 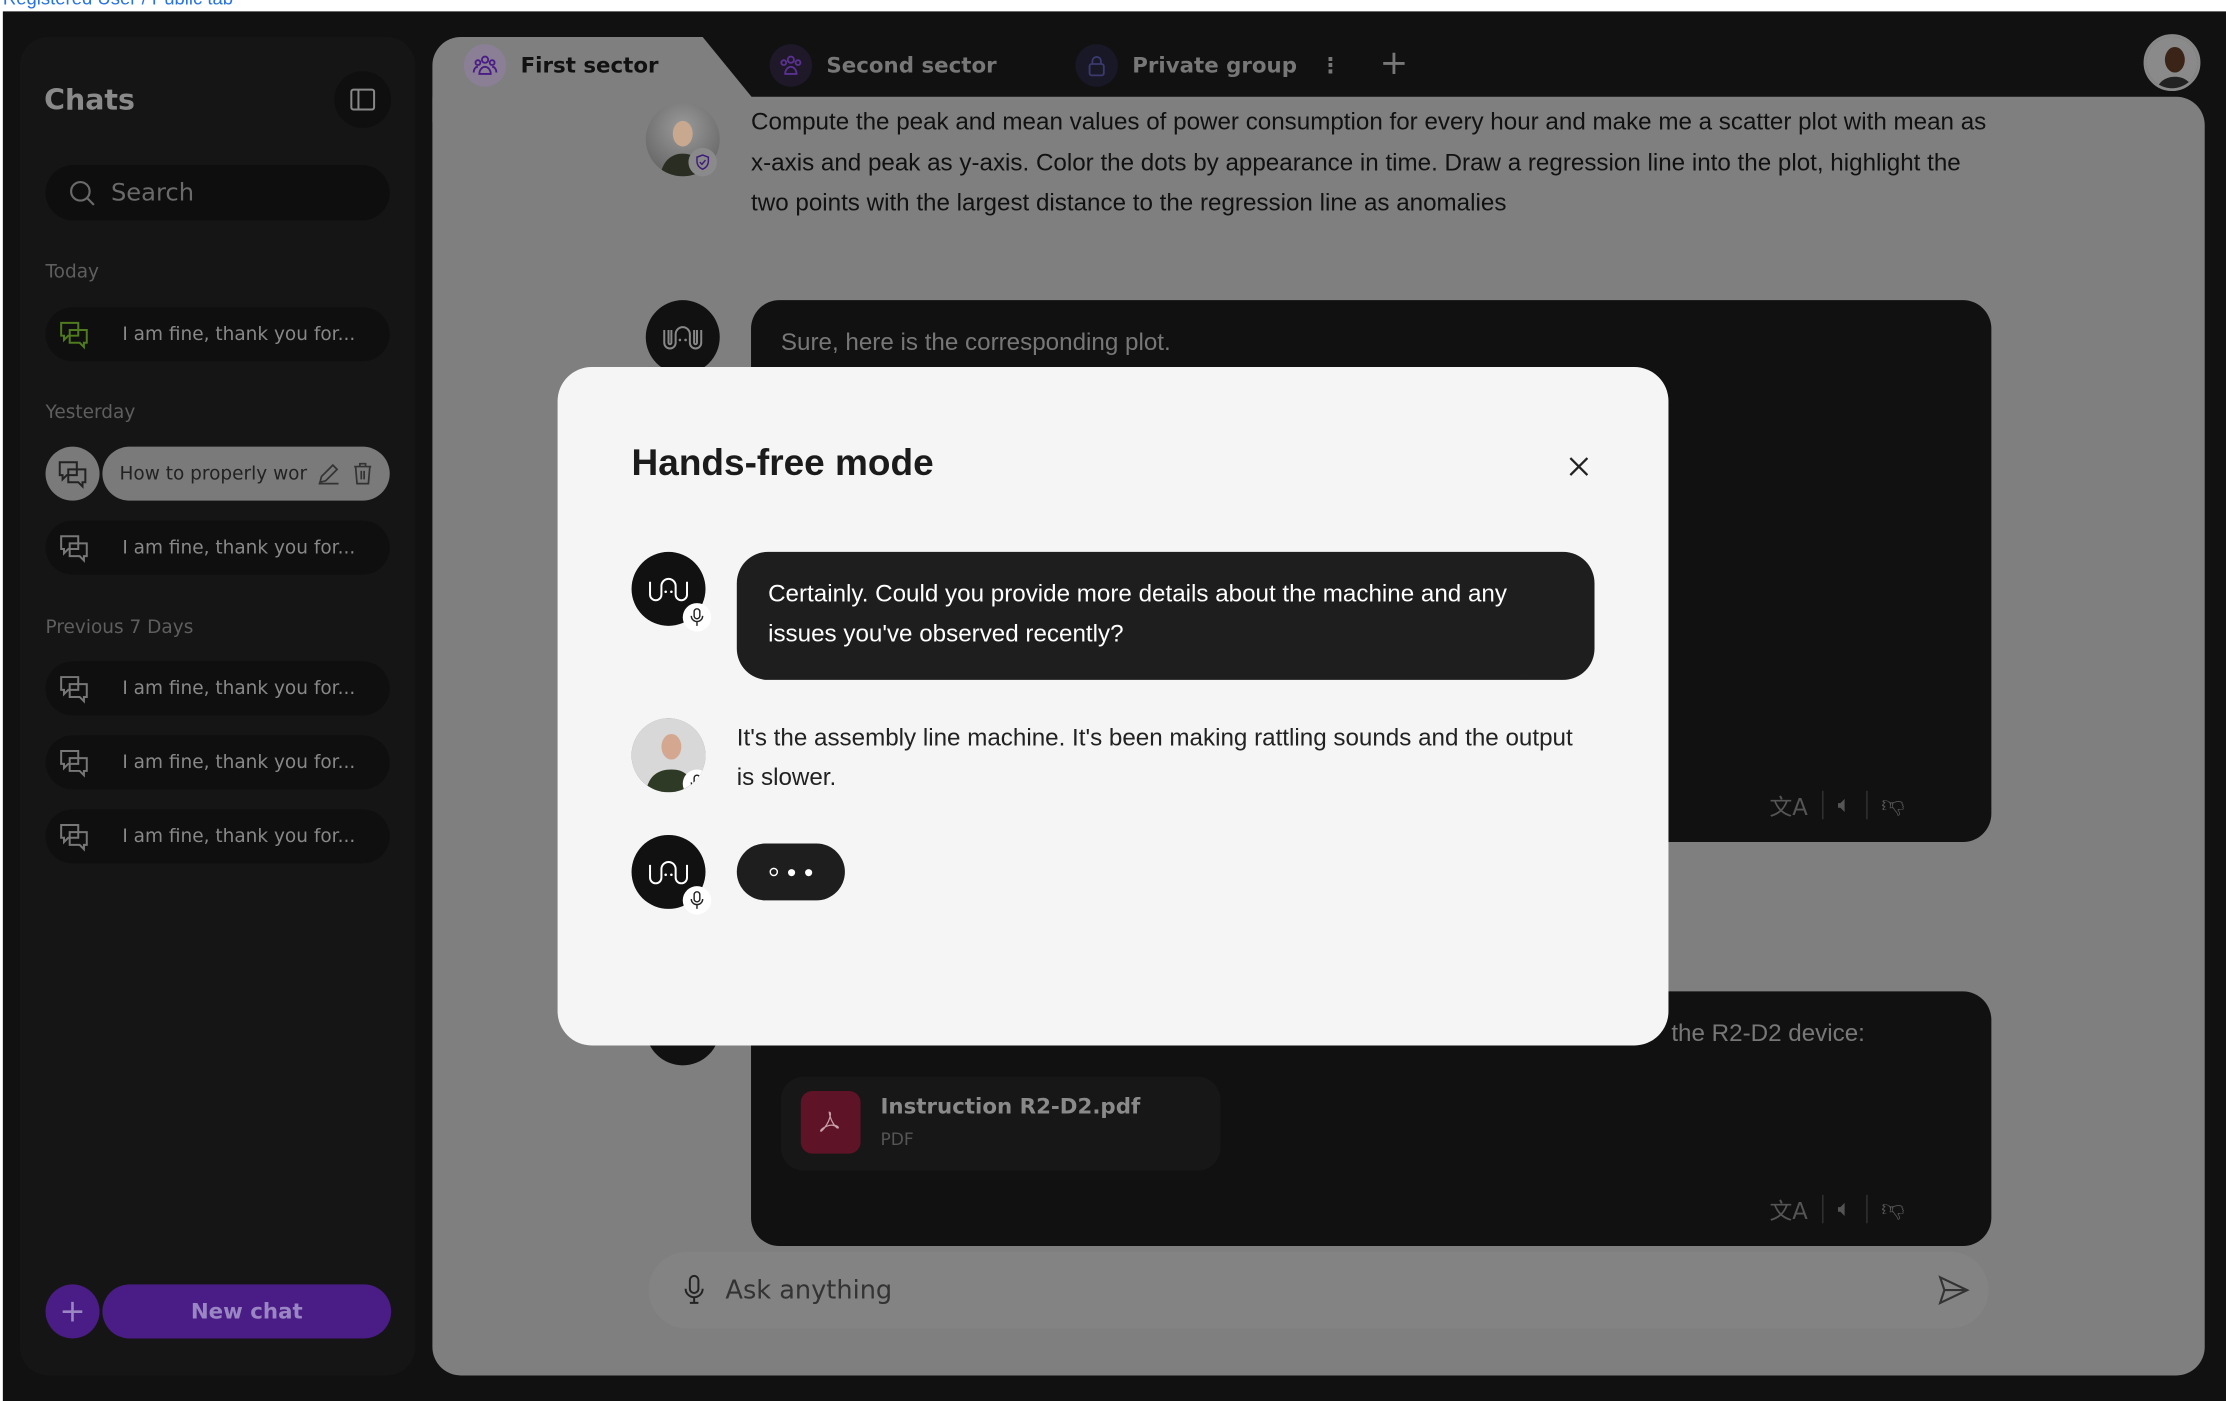 What do you see at coordinates (809, 1290) in the screenshot?
I see `input-placeholder: Ask anything` at bounding box center [809, 1290].